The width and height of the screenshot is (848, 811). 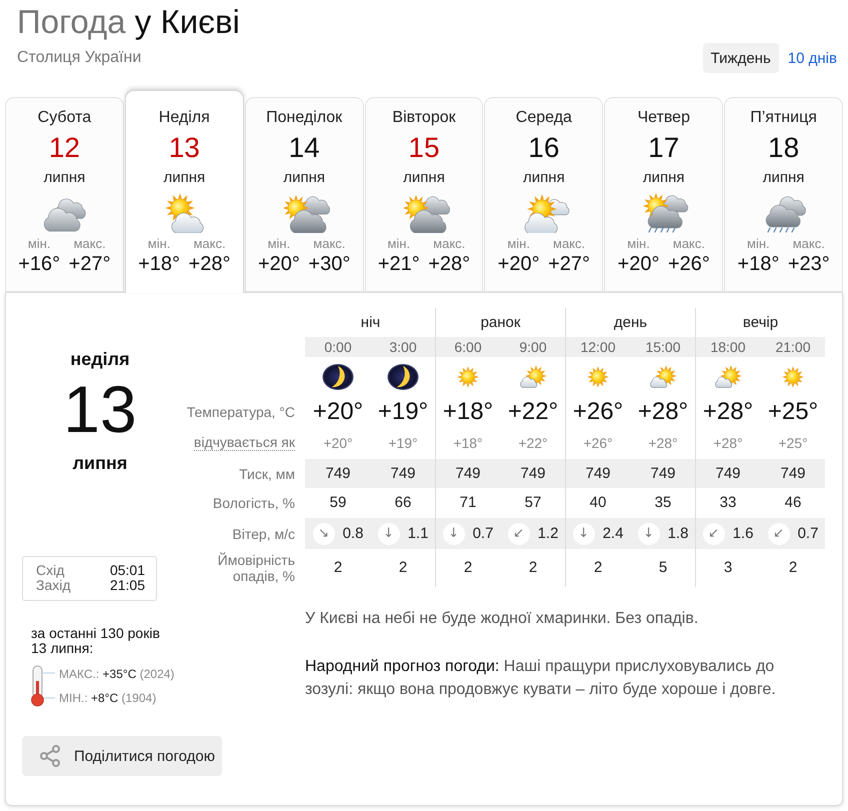 What do you see at coordinates (541, 678) in the screenshot?
I see `folk-forecast-text: Народний прогноз погоди: Наші пращури прислуховувались до зозулі: якщо вона продовжує кувати – літо буде хороше і довге.` at bounding box center [541, 678].